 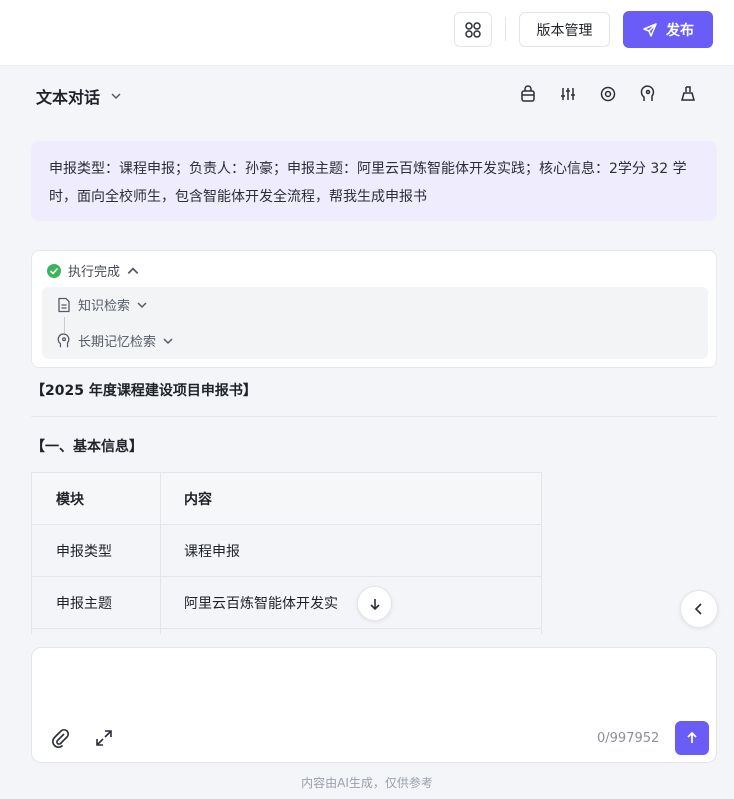 I want to click on message-composer: 0/997952, so click(x=374, y=705).